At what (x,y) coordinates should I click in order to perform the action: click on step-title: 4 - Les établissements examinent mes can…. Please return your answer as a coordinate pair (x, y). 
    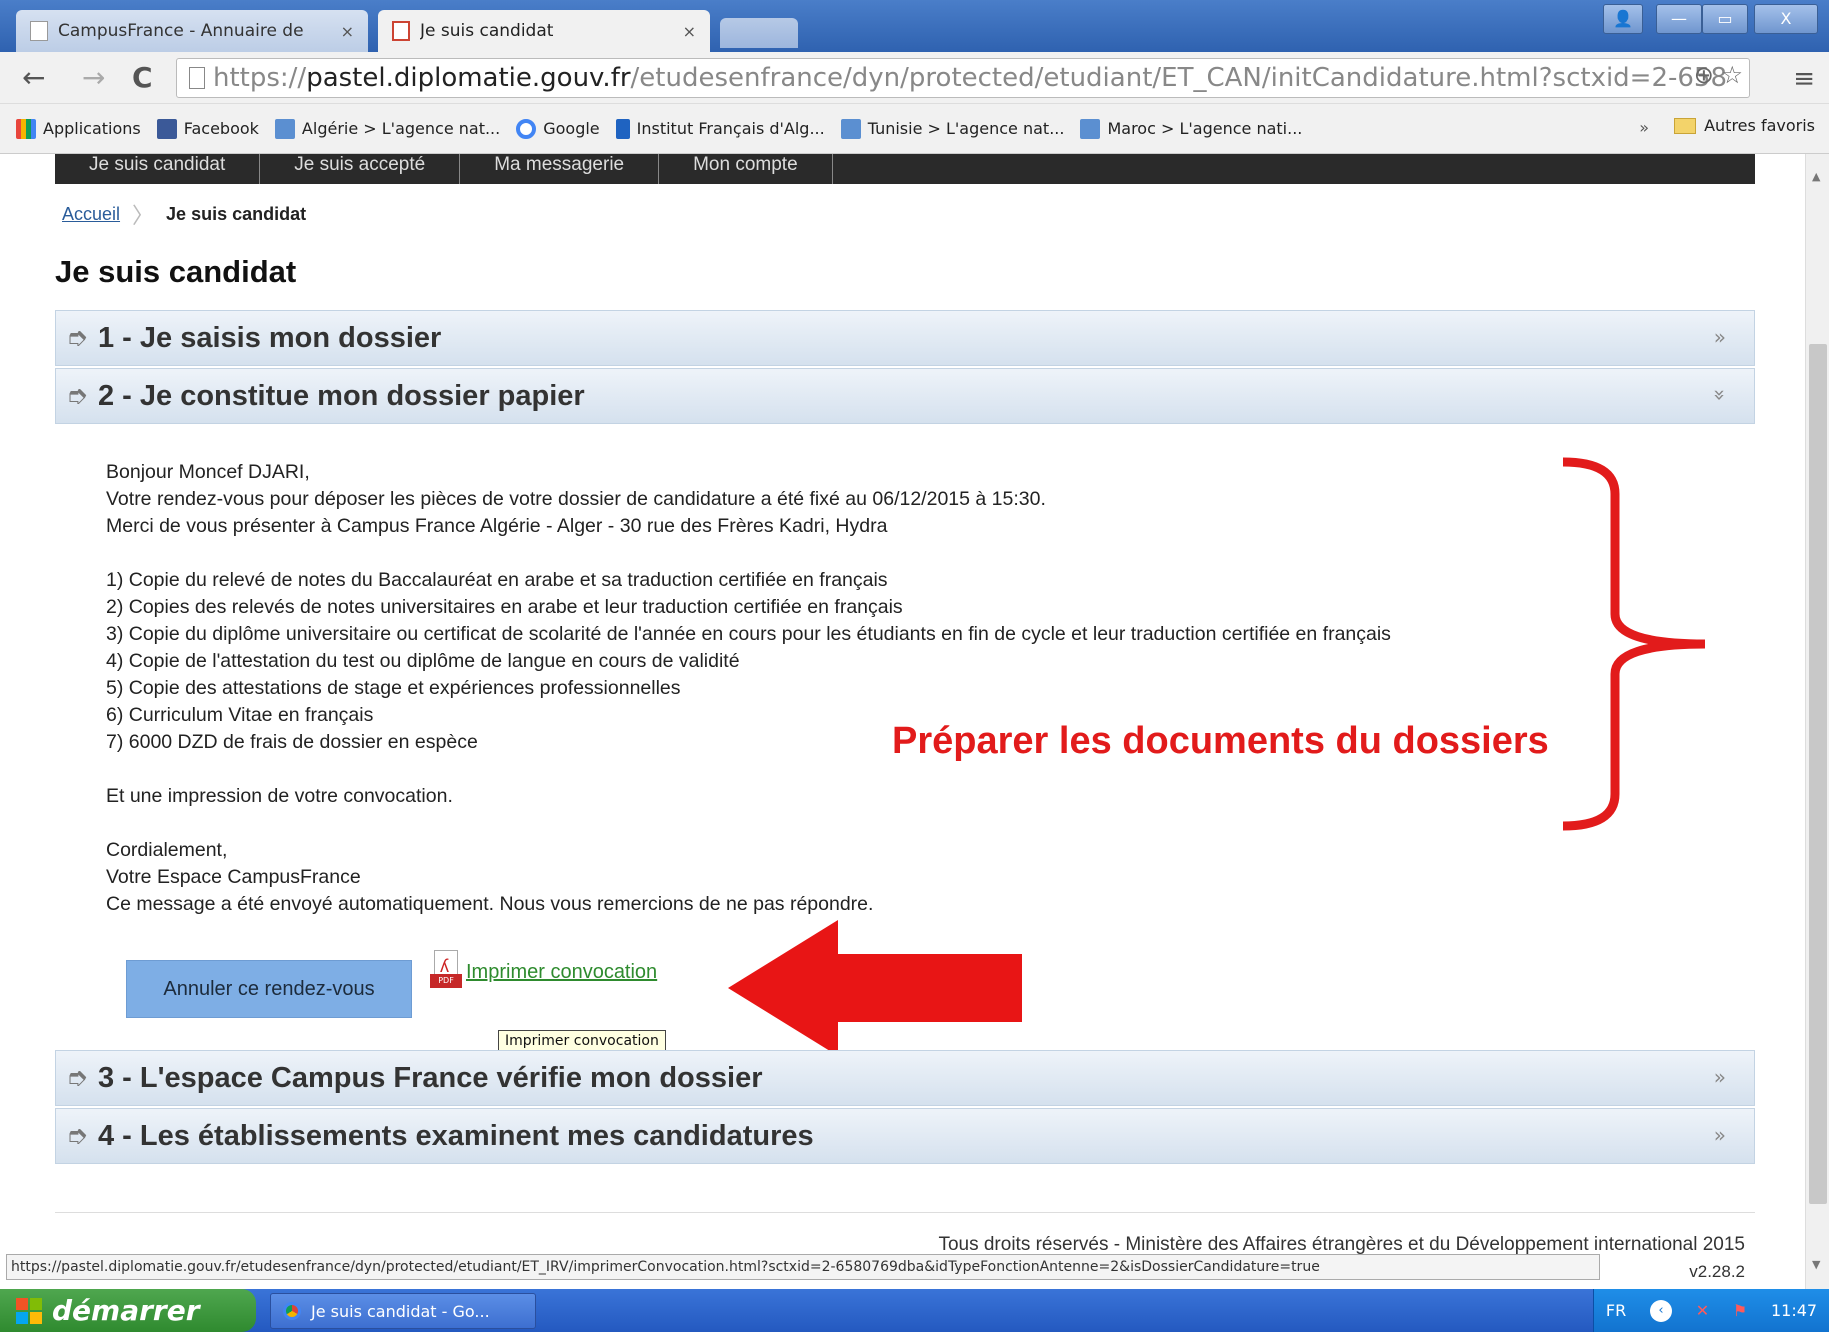
    Looking at the image, I should click on (456, 1135).